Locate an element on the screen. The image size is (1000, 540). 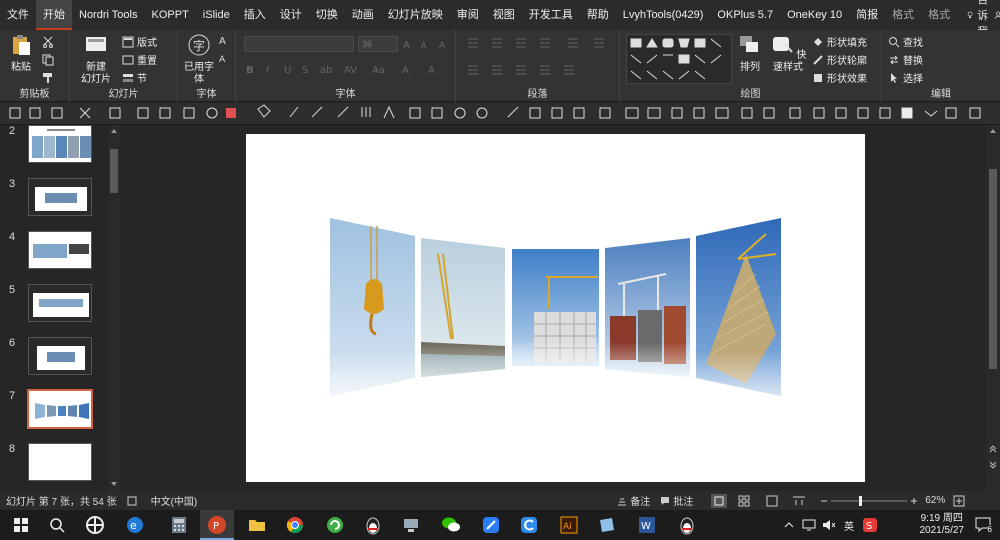
search-icon is located at coordinates (57, 525).